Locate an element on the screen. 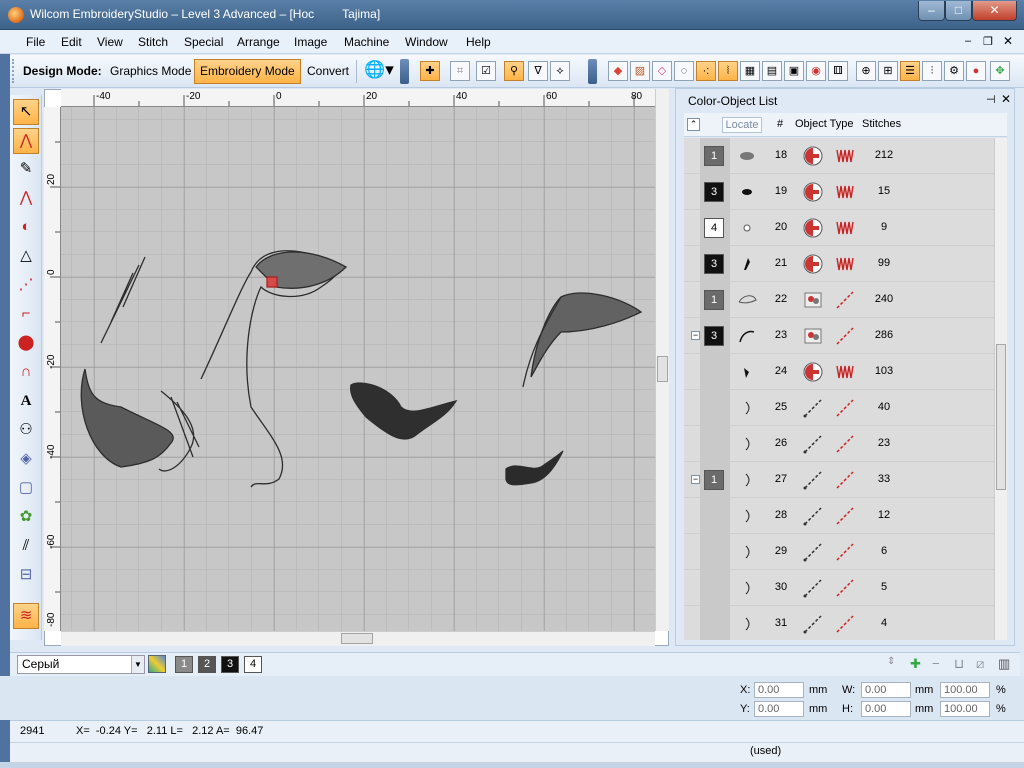 The height and width of the screenshot is (768, 1024). list-item: −3 23 286 is located at coordinates (839, 336).